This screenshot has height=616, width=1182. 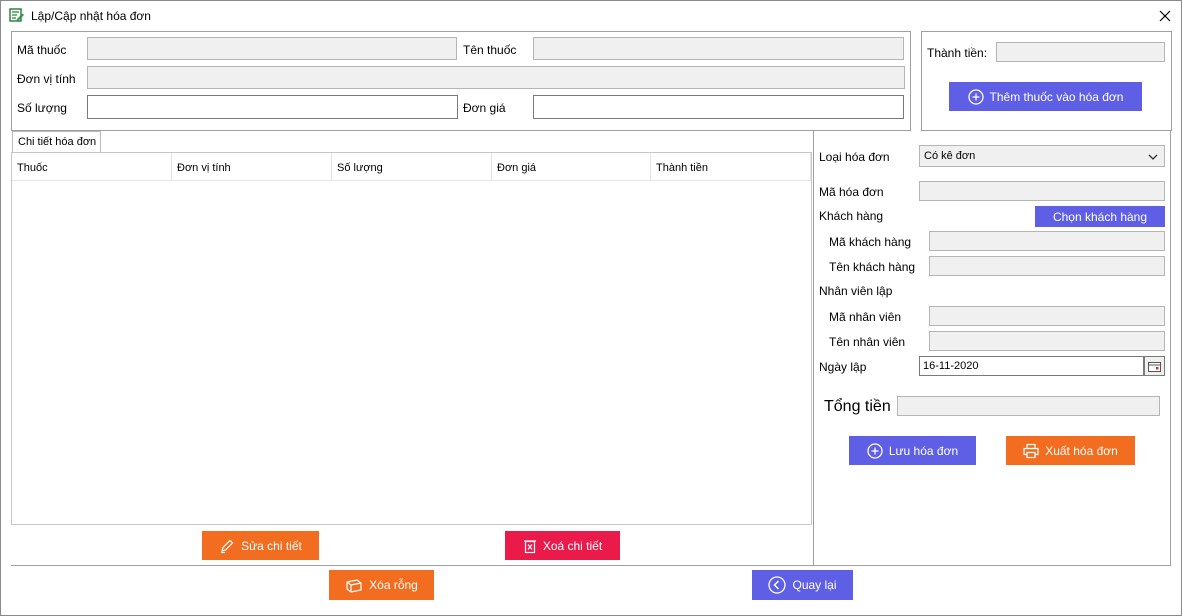 I want to click on add-drug-button: Thêm thuốc vào hóa đơn, so click(x=1045, y=96).